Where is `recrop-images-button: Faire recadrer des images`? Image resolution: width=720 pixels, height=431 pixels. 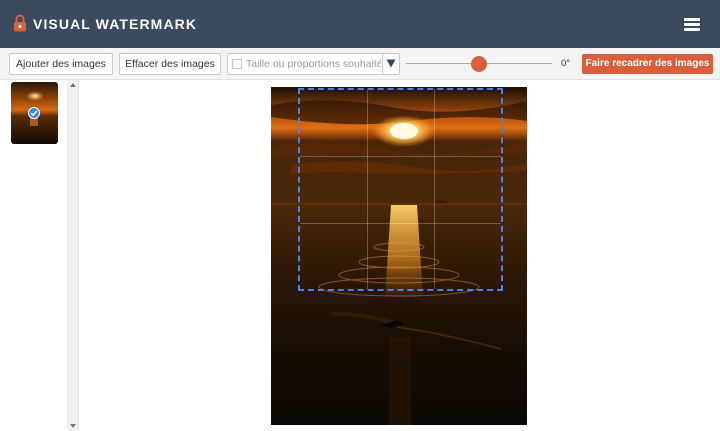 recrop-images-button: Faire recadrer des images is located at coordinates (647, 64).